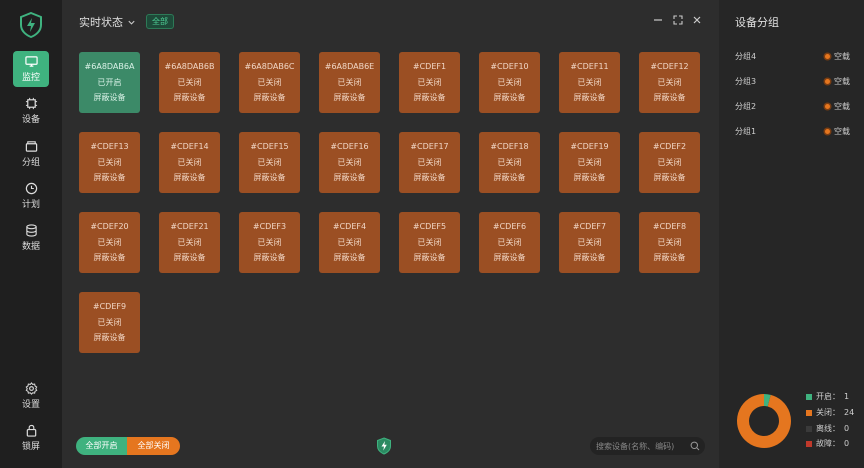 Image resolution: width=864 pixels, height=468 pixels. I want to click on filter-badge: 全部, so click(160, 21).